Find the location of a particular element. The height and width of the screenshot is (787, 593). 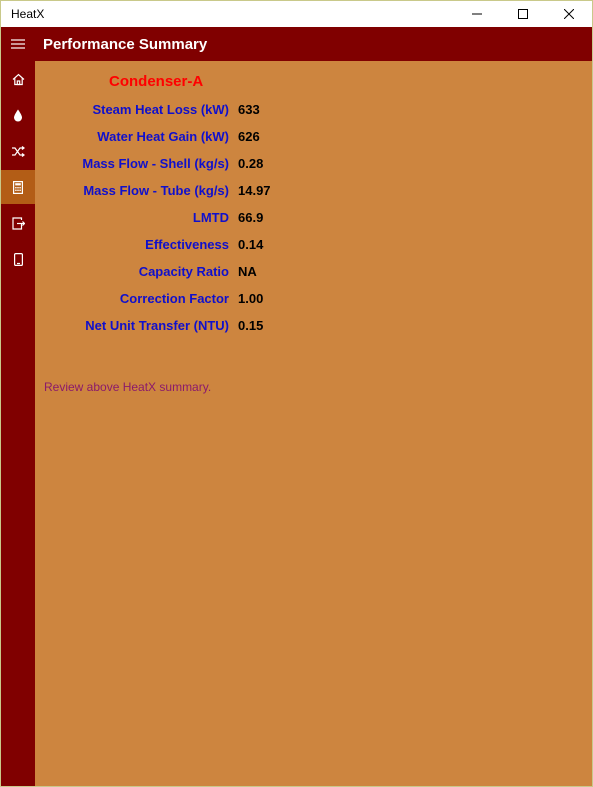

nav-item-fluid is located at coordinates (18, 115).